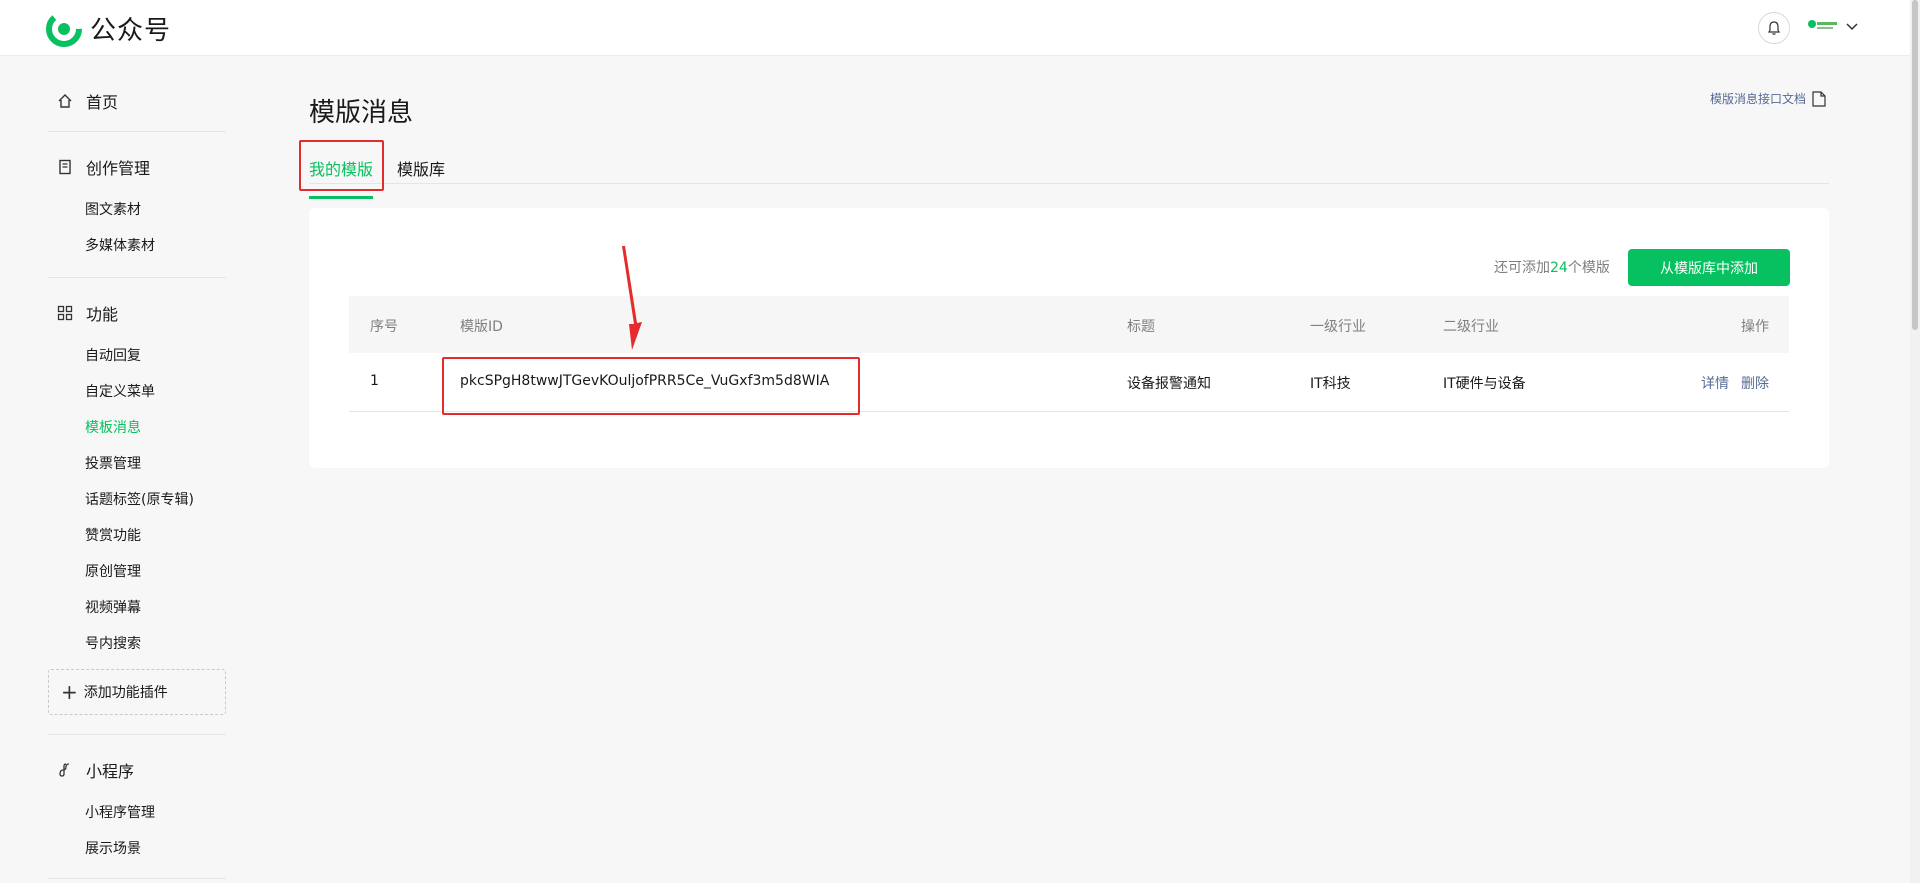  What do you see at coordinates (113, 643) in the screenshot?
I see `sidebar-item-in-account-search: 号内搜索` at bounding box center [113, 643].